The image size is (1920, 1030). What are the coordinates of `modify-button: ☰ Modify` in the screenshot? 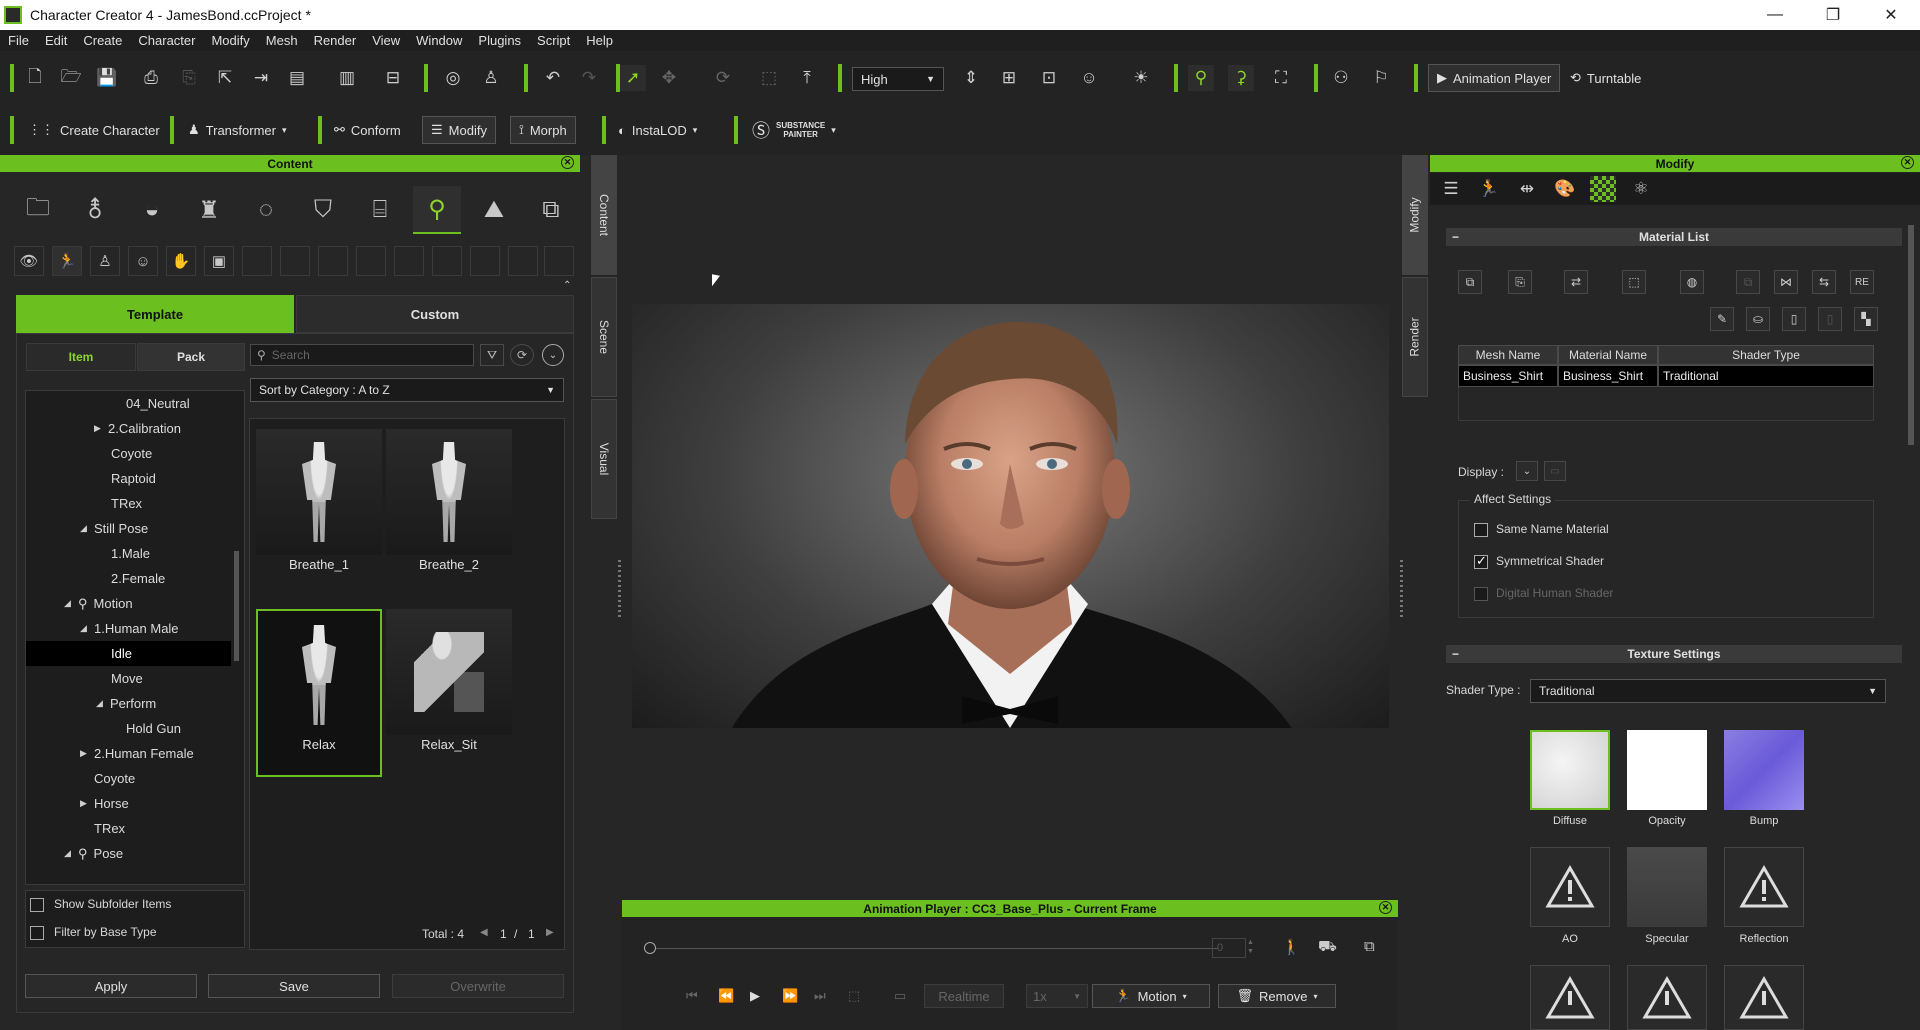 It's located at (459, 130).